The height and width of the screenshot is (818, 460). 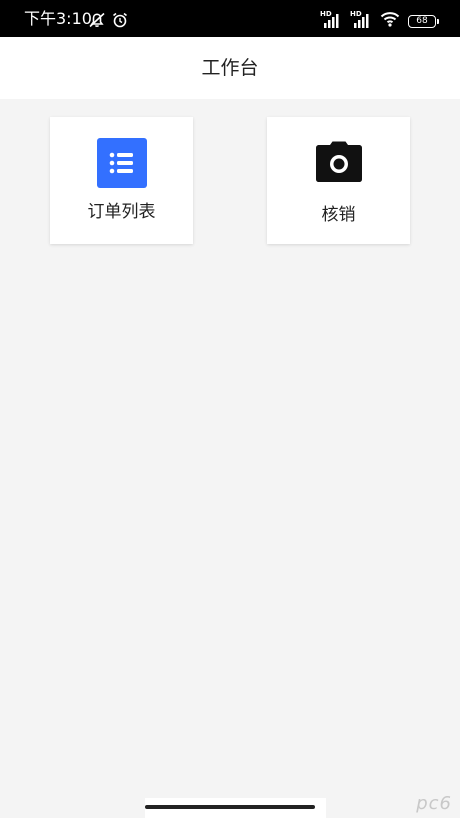 I want to click on status-time: 下午3:10, so click(x=58, y=18).